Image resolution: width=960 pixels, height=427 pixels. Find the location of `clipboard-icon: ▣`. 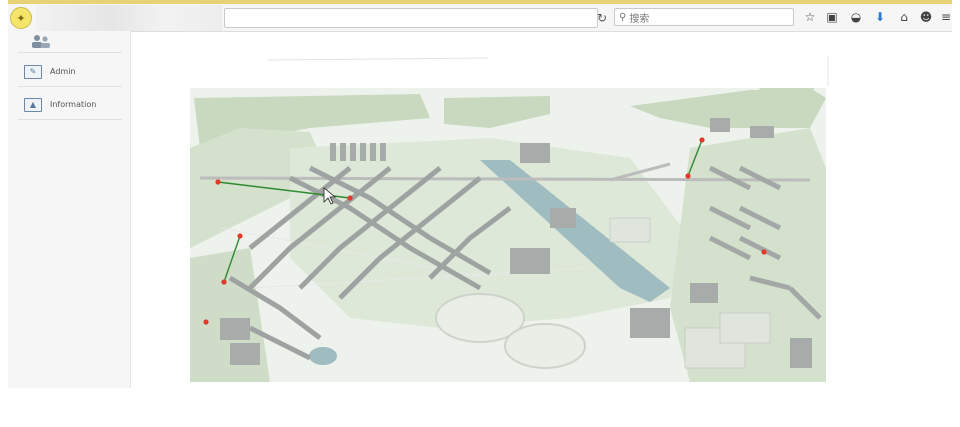

clipboard-icon: ▣ is located at coordinates (832, 17).